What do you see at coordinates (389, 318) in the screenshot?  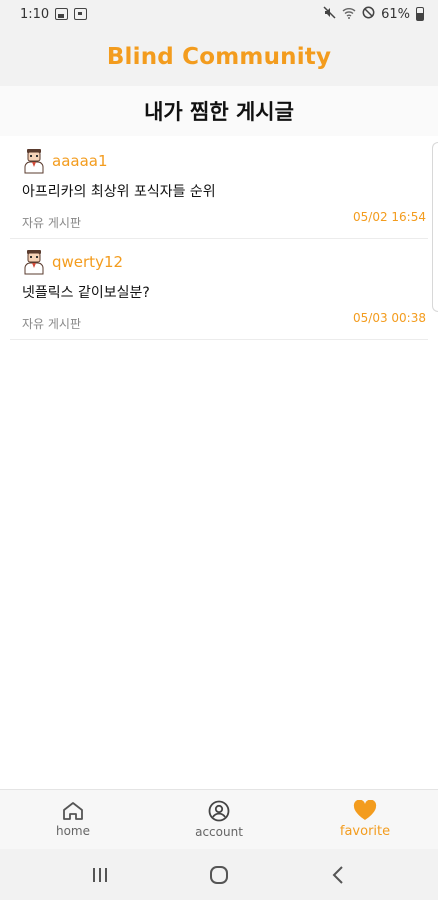 I see `post-date: 05/03 00:38` at bounding box center [389, 318].